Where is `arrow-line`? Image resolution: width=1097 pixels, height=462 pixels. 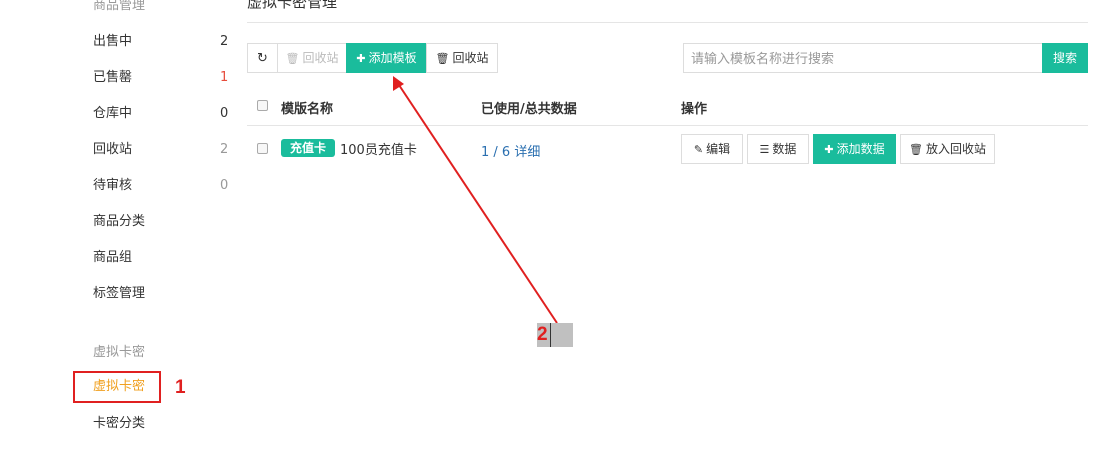
arrow-line is located at coordinates (477, 202).